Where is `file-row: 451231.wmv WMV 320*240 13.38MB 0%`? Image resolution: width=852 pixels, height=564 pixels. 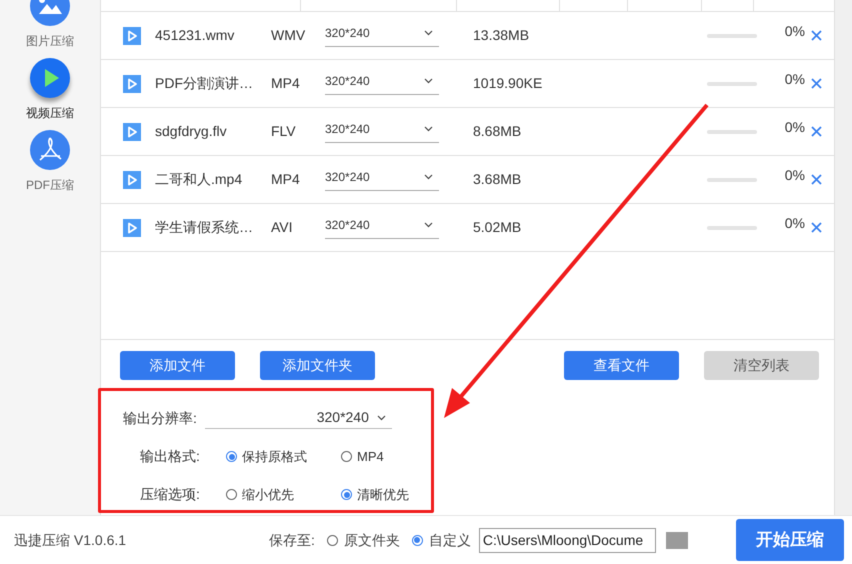 file-row: 451231.wmv WMV 320*240 13.38MB 0% is located at coordinates (467, 36).